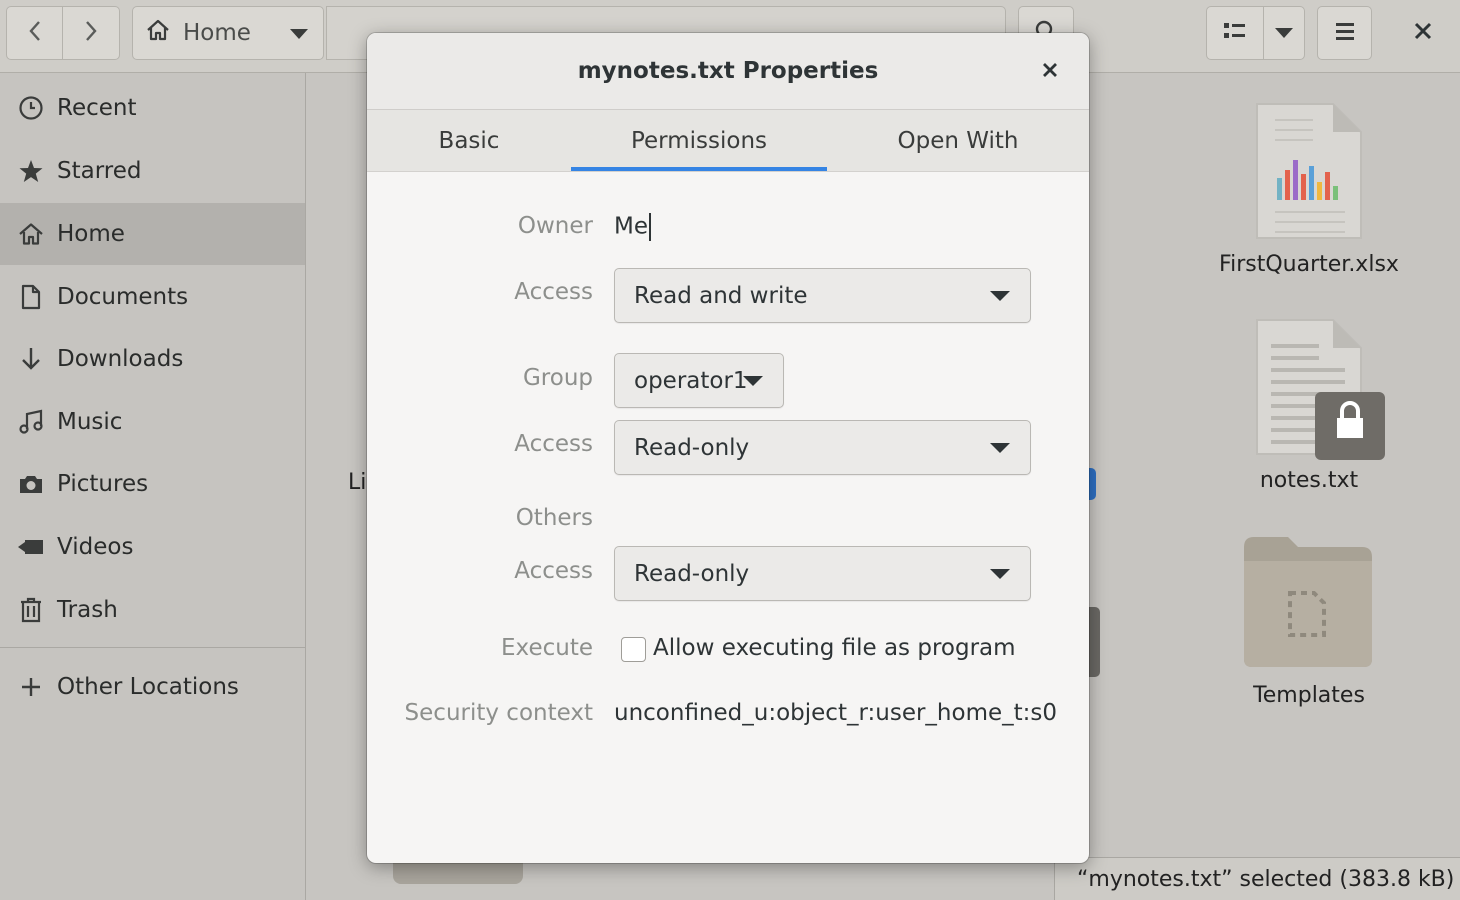  Describe the element at coordinates (553, 444) in the screenshot. I see `group-access-label: Access` at that location.